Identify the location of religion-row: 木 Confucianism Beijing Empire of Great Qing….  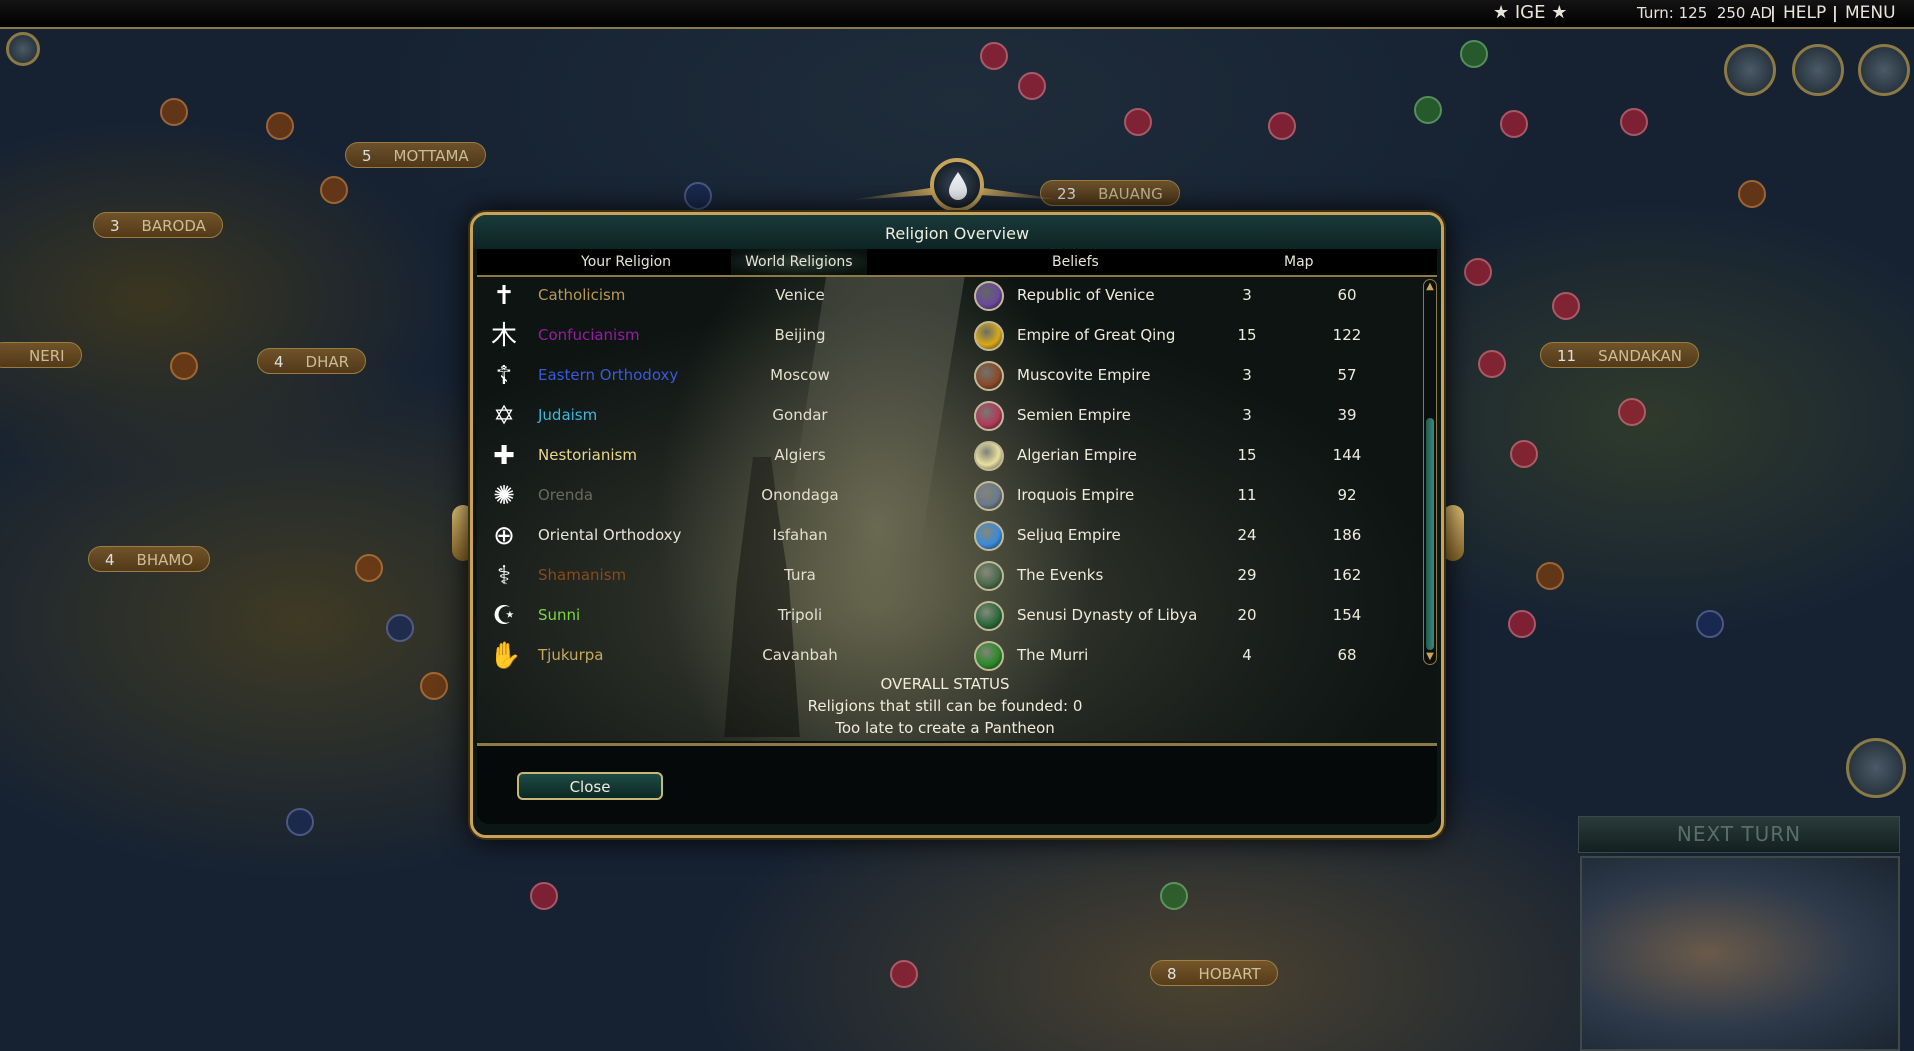
(945, 337).